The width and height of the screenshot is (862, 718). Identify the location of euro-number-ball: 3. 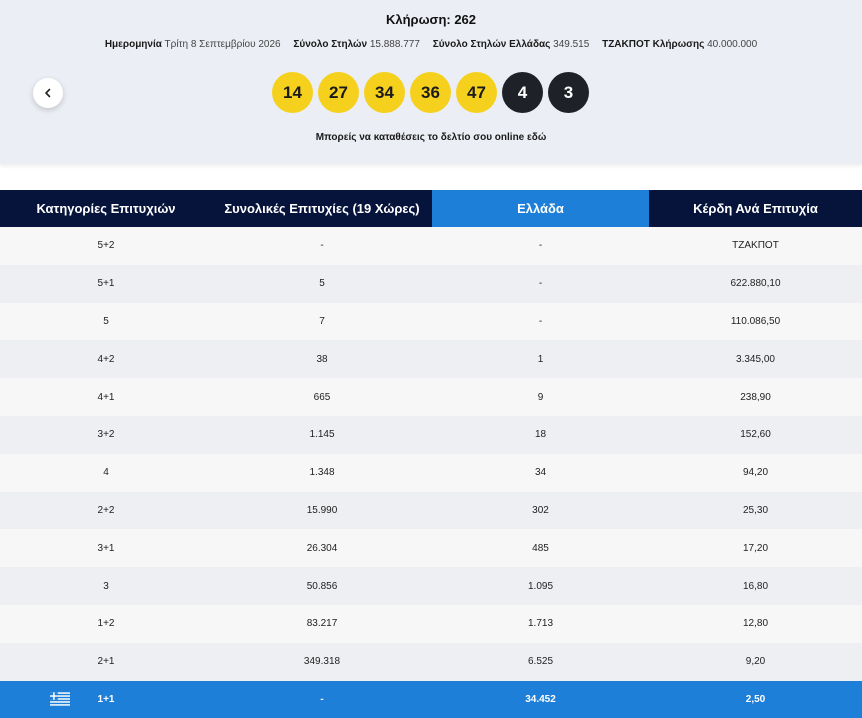
(568, 92).